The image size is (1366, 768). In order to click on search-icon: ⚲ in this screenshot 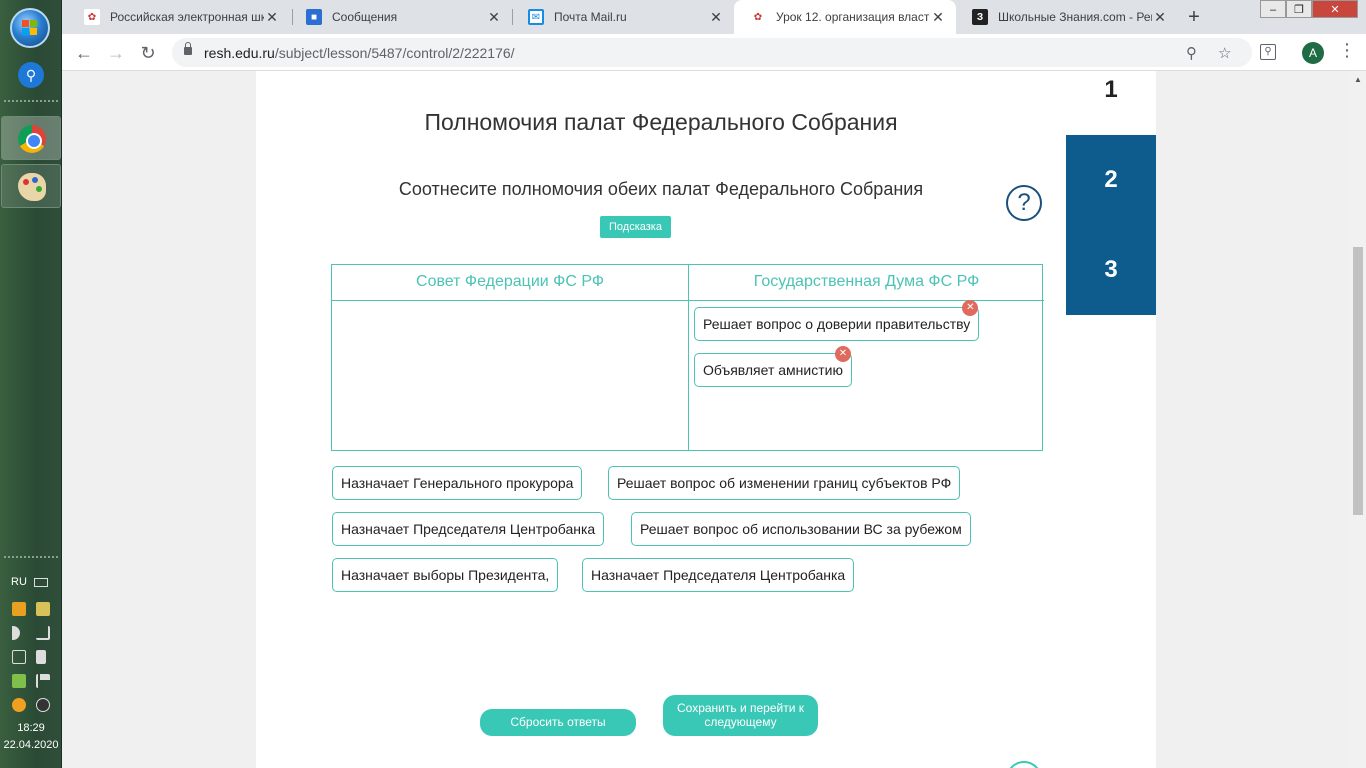, I will do `click(31, 75)`.